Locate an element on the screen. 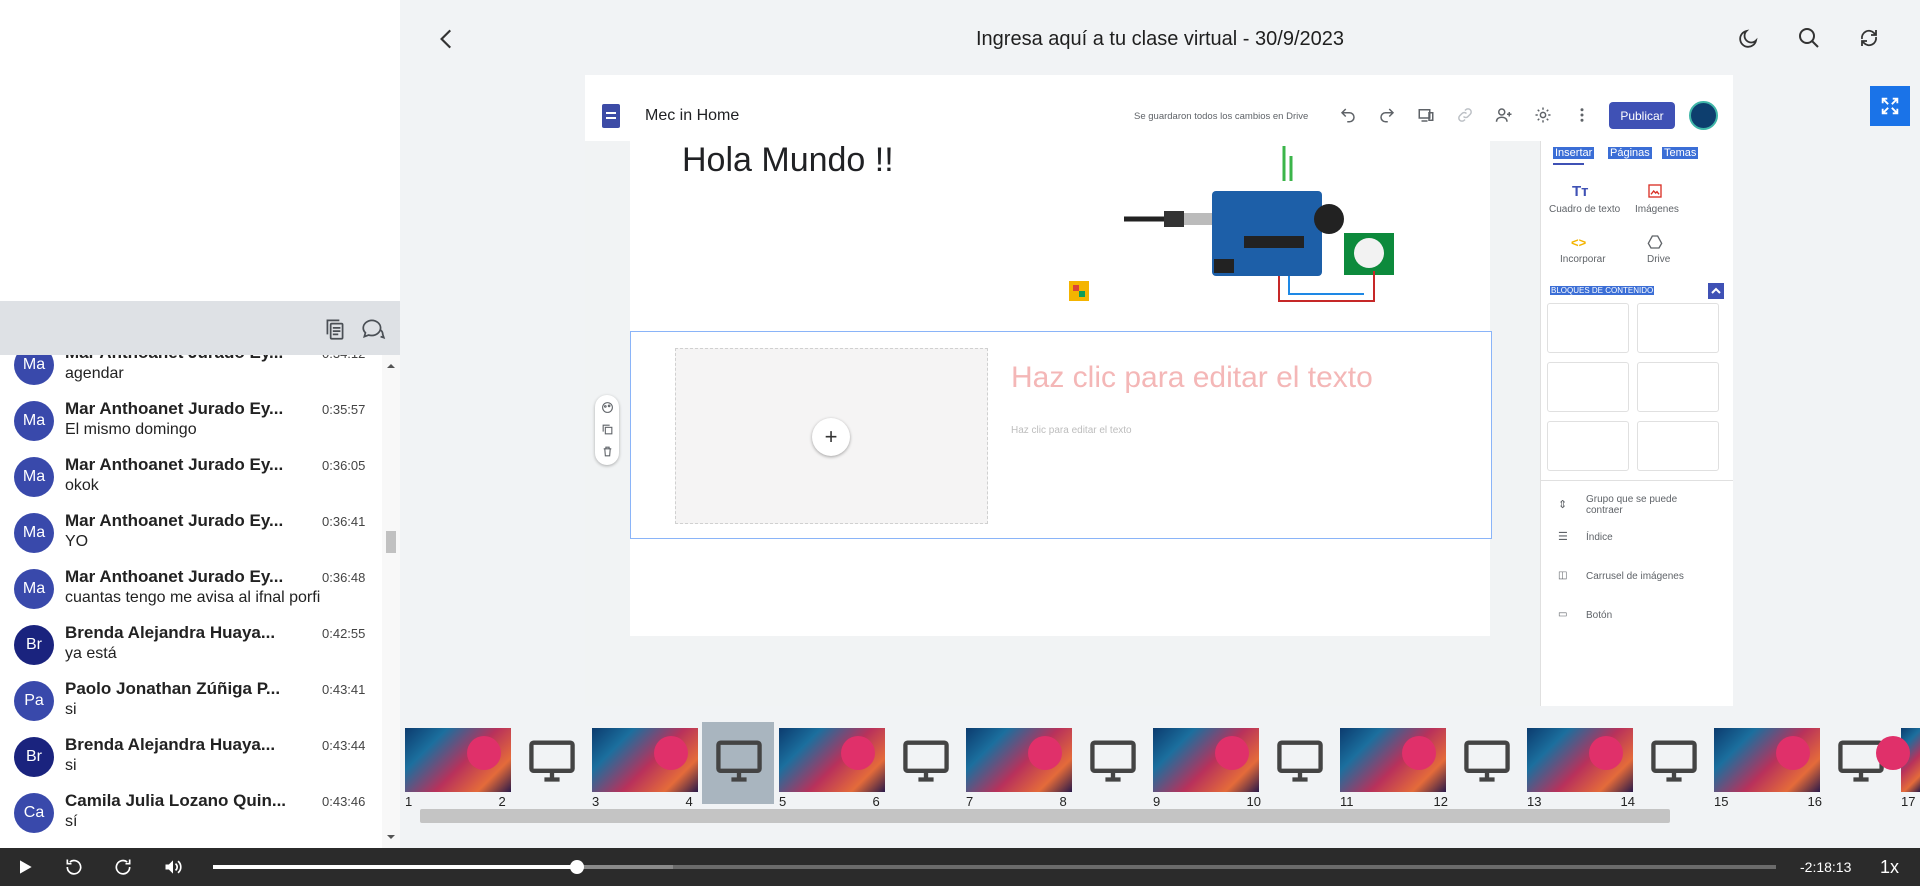 The height and width of the screenshot is (886, 1920). chat-bubbles-icon is located at coordinates (373, 329).